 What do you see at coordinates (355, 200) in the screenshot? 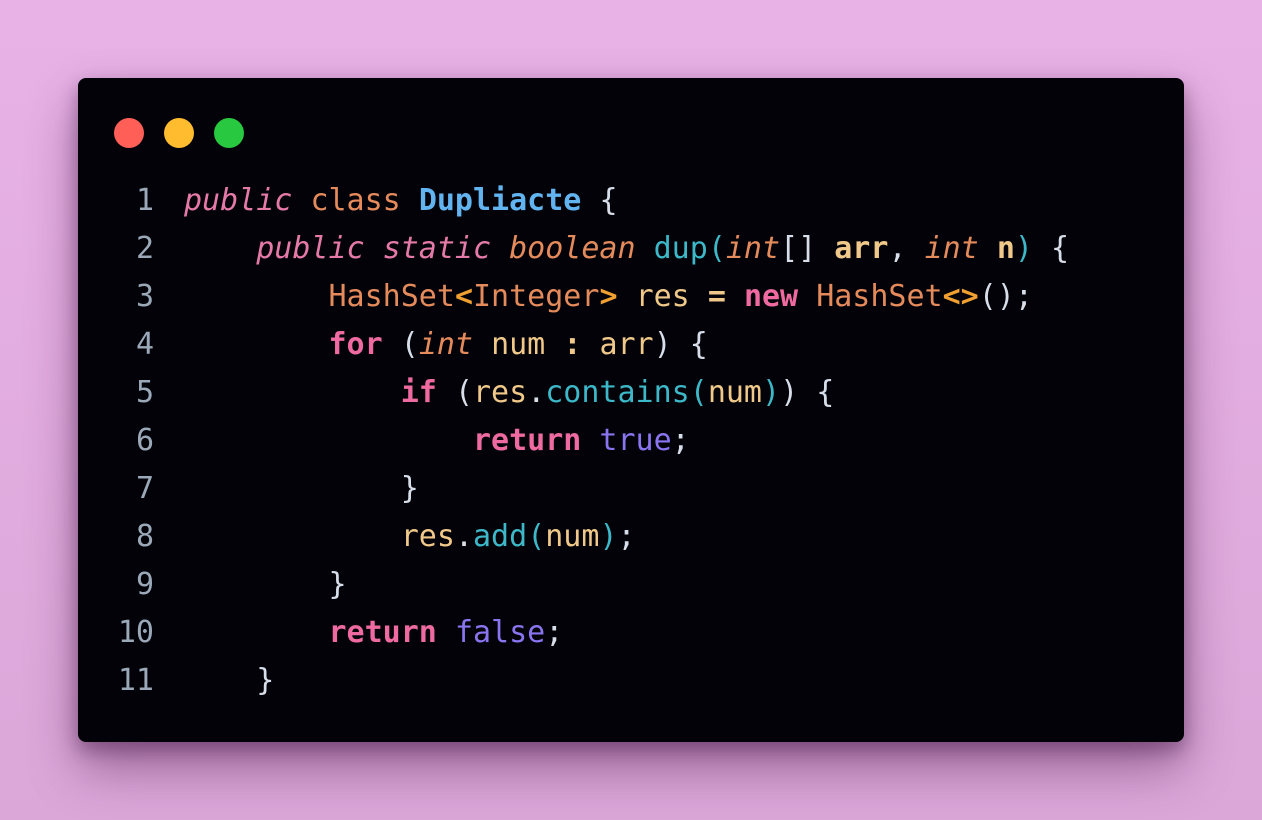
I see `keyword-class: class` at bounding box center [355, 200].